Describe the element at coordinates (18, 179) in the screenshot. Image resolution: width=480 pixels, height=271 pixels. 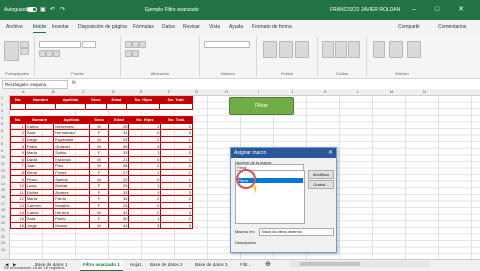
I see `table-cell: 9` at that location.